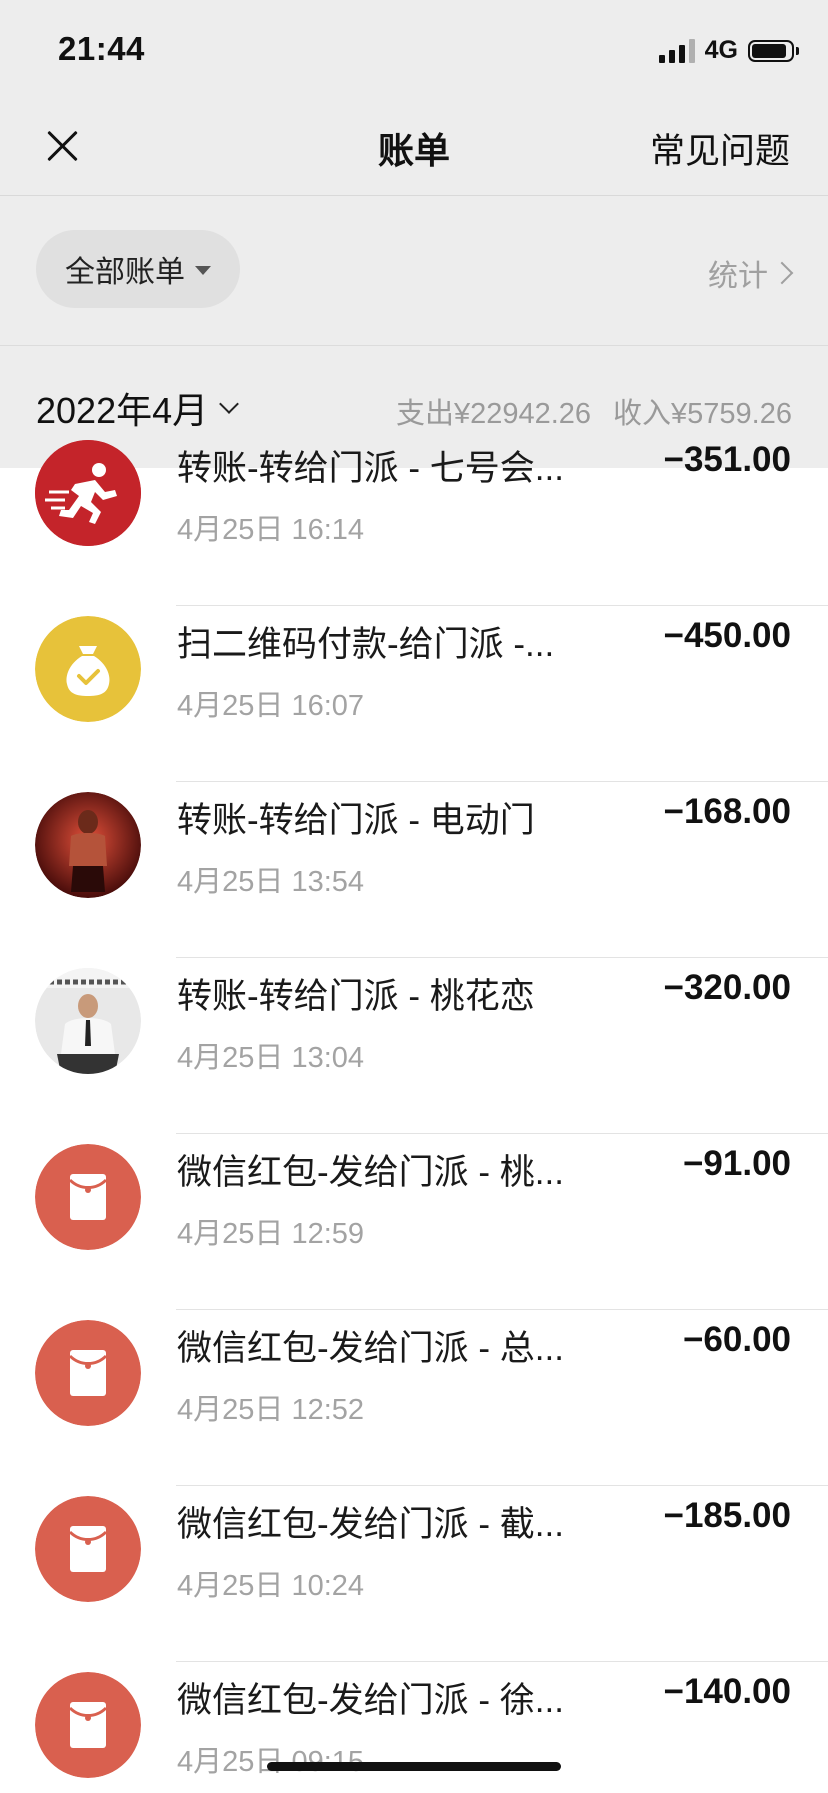 This screenshot has height=1793, width=828. Describe the element at coordinates (727, 987) in the screenshot. I see `transaction-amount: −320.00` at that location.